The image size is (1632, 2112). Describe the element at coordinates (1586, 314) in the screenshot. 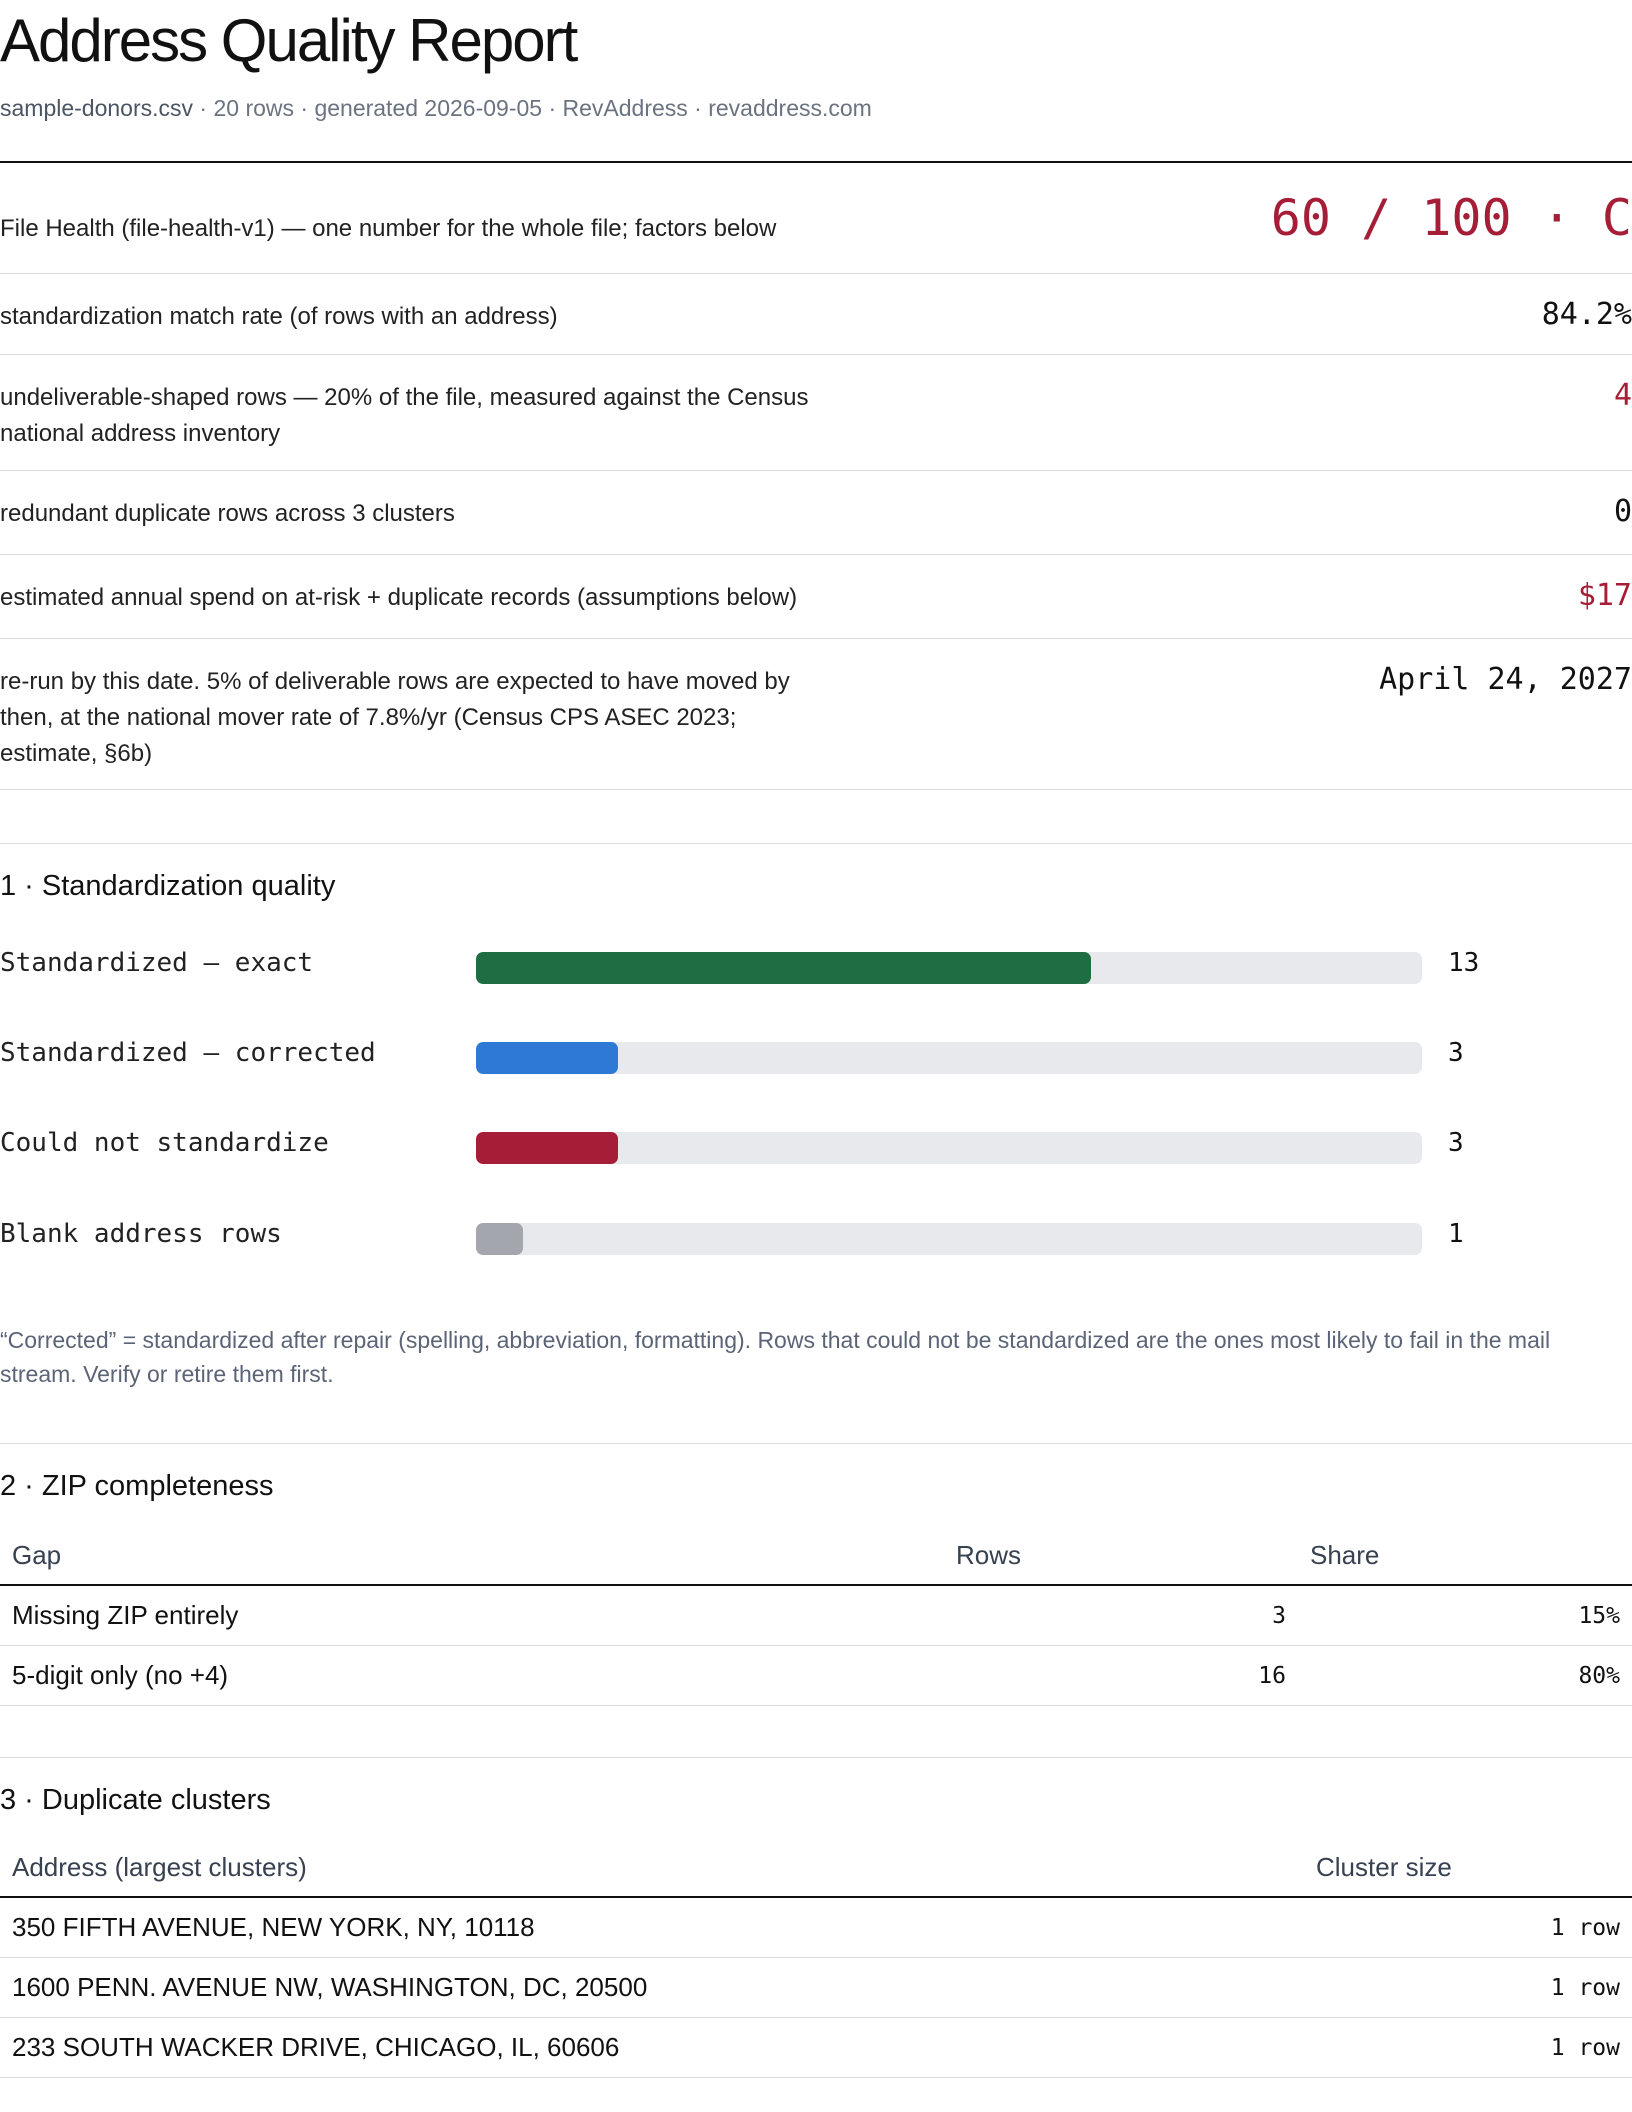

I see `kpi-value: 84.2%` at that location.